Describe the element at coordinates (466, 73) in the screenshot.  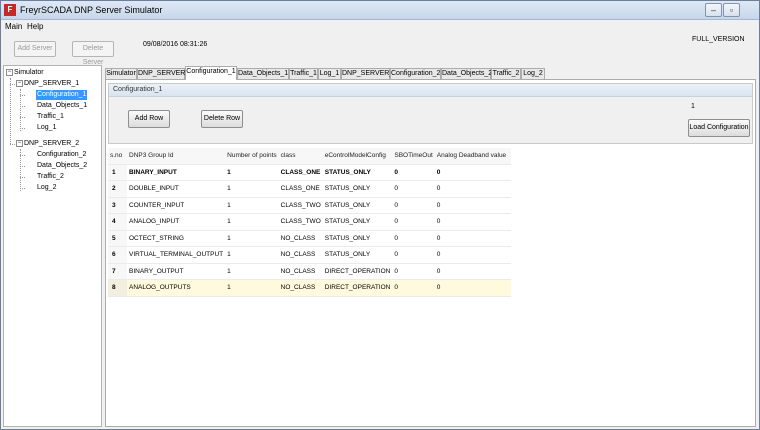
I see `tab-data-objects-2: Data_Objects_2` at that location.